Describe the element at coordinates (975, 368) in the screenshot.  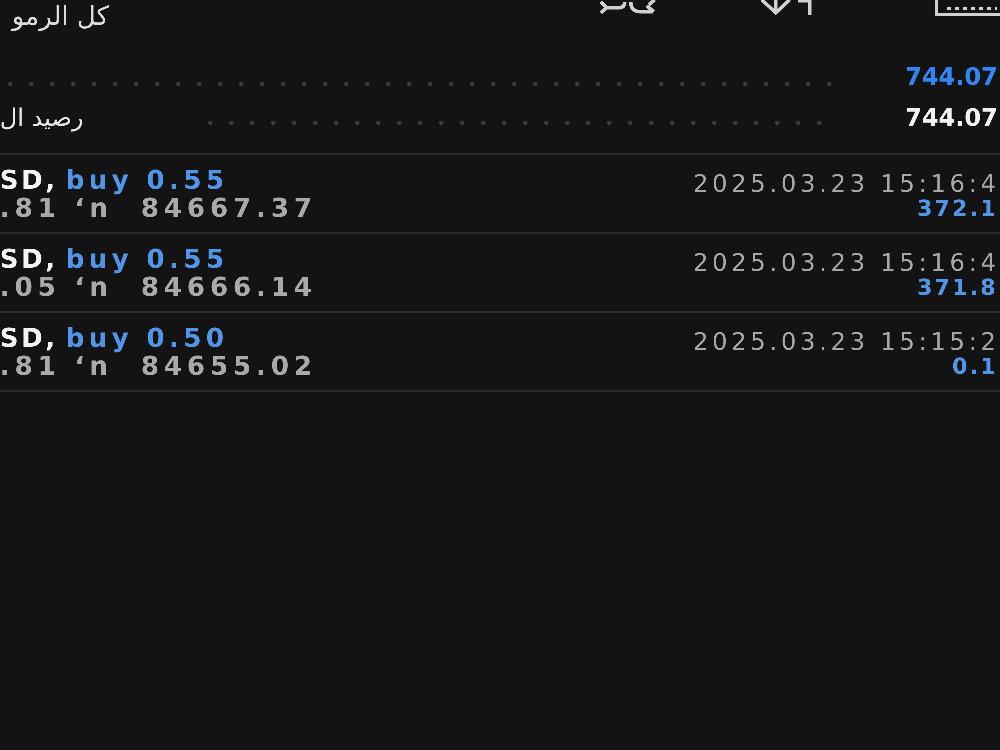
I see `deal-profit: 0.1` at that location.